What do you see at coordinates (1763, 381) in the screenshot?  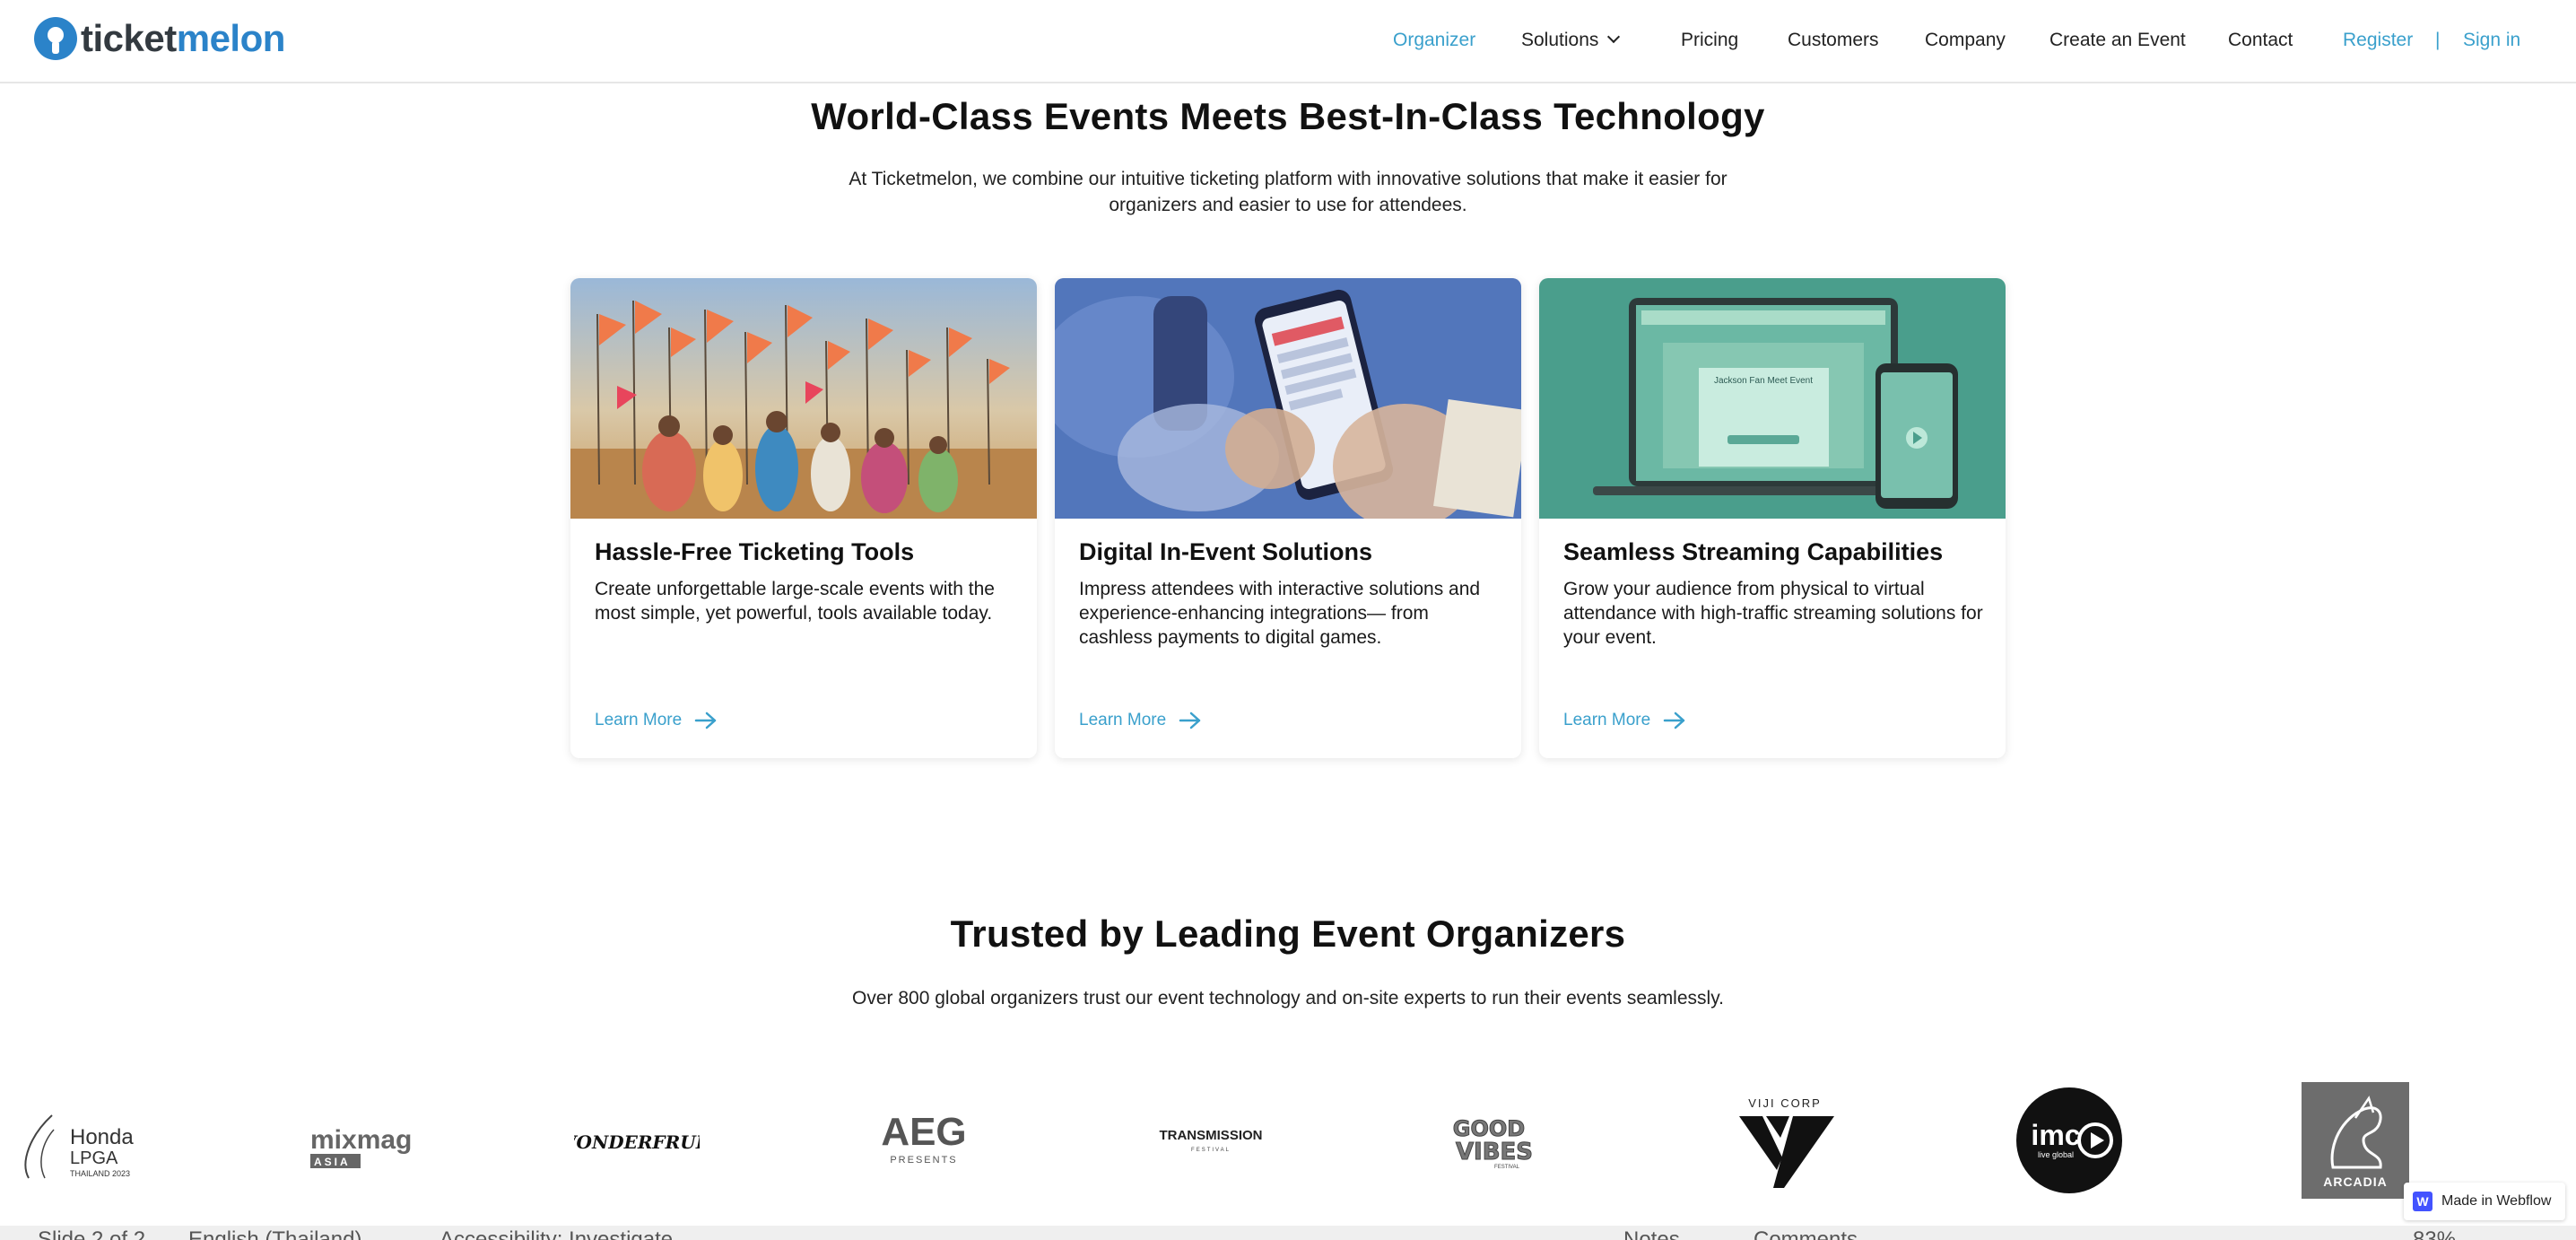 I see `screen-event-title: Jackson Fan Meet Event` at bounding box center [1763, 381].